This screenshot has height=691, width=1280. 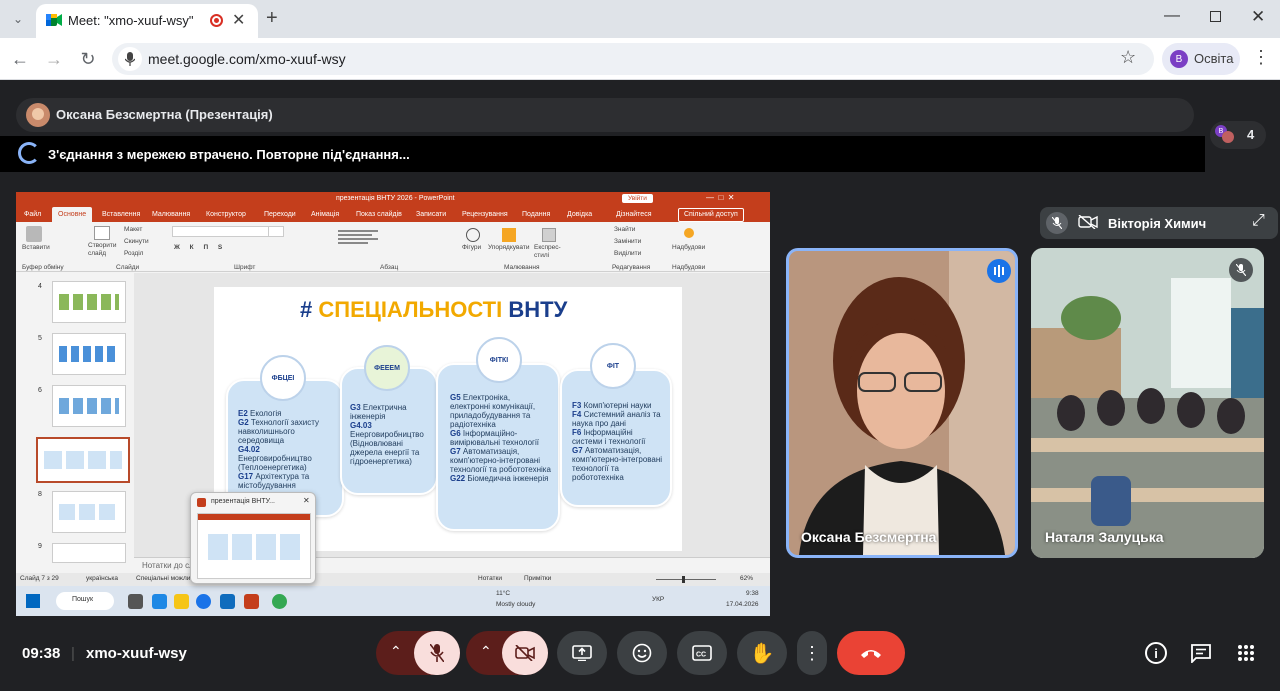 I want to click on tab-home: Основне, so click(x=72, y=214).